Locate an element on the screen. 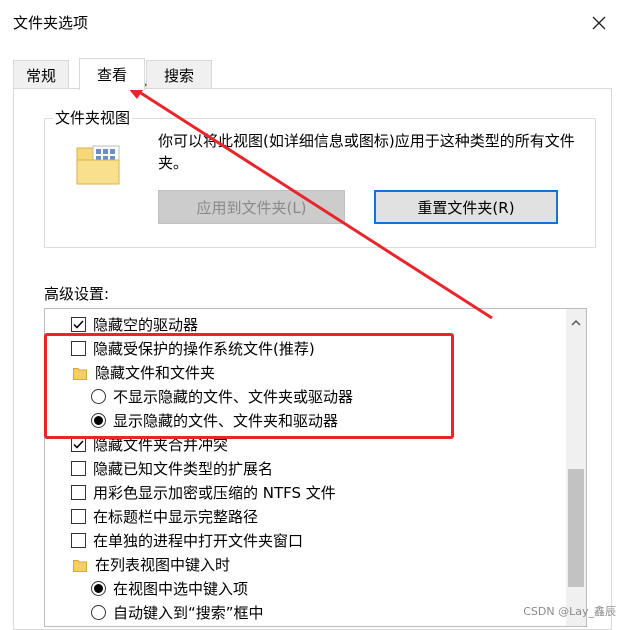 The image size is (622, 630). radio-option: 在视图中选中键入项 is located at coordinates (169, 588).